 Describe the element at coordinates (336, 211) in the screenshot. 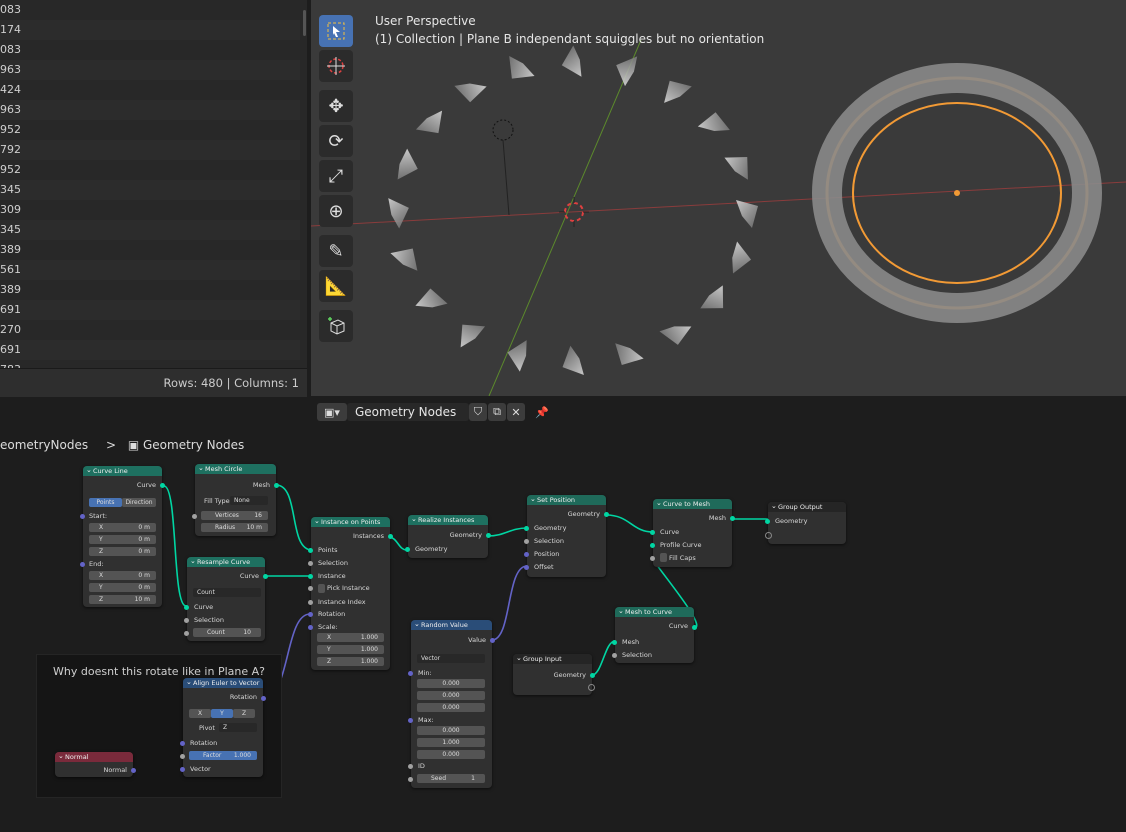

I see `transform-tool: ⊕` at that location.